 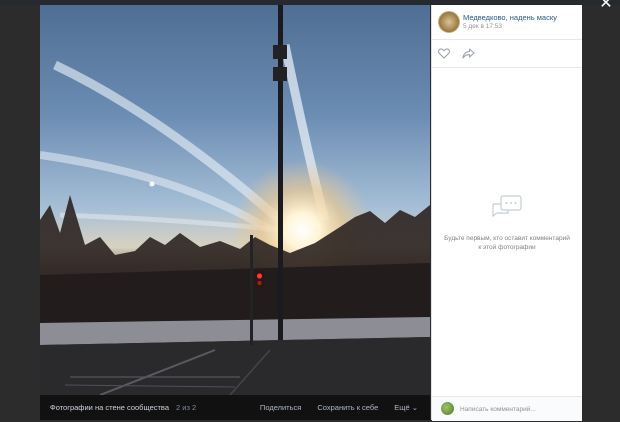 What do you see at coordinates (447, 408) in the screenshot?
I see `user-avatar` at bounding box center [447, 408].